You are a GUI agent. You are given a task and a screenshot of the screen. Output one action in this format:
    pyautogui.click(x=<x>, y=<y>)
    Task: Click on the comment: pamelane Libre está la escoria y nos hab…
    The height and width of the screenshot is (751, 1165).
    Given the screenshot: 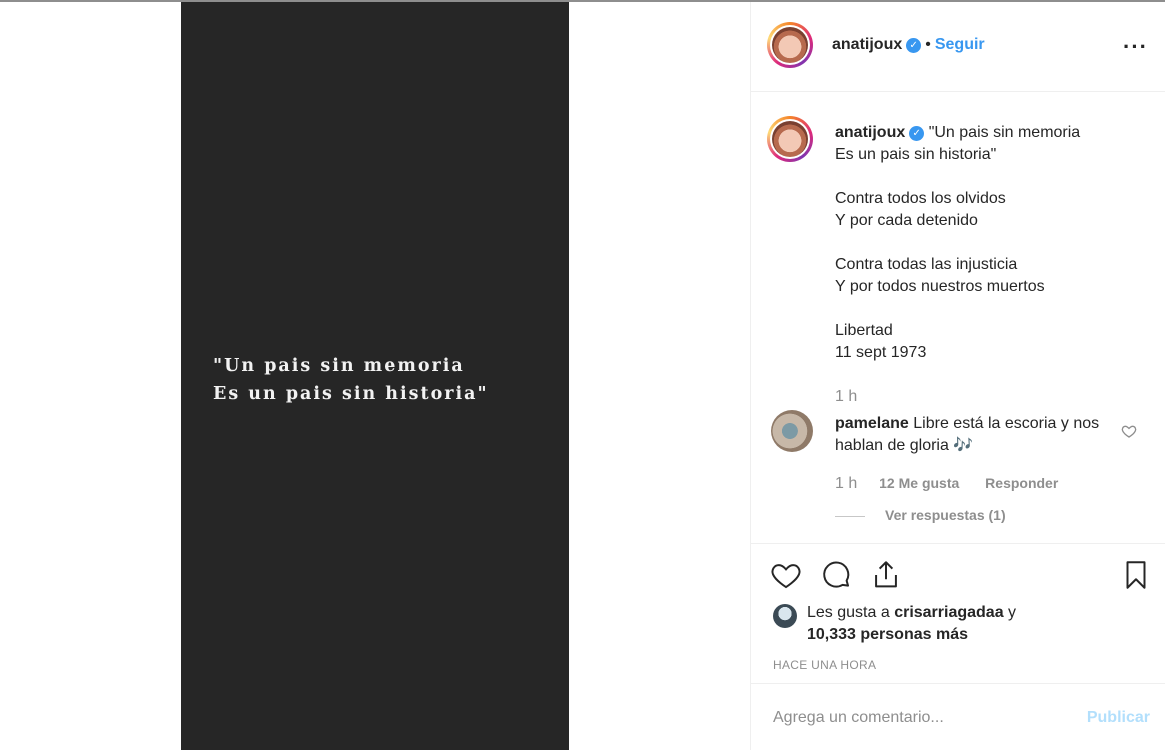 What is the action you would take?
    pyautogui.click(x=970, y=435)
    